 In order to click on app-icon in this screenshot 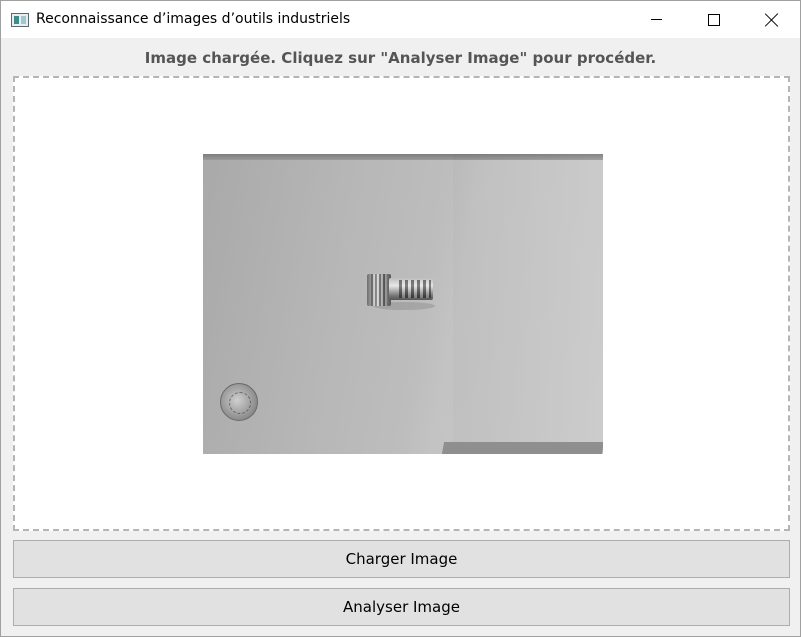, I will do `click(20, 20)`.